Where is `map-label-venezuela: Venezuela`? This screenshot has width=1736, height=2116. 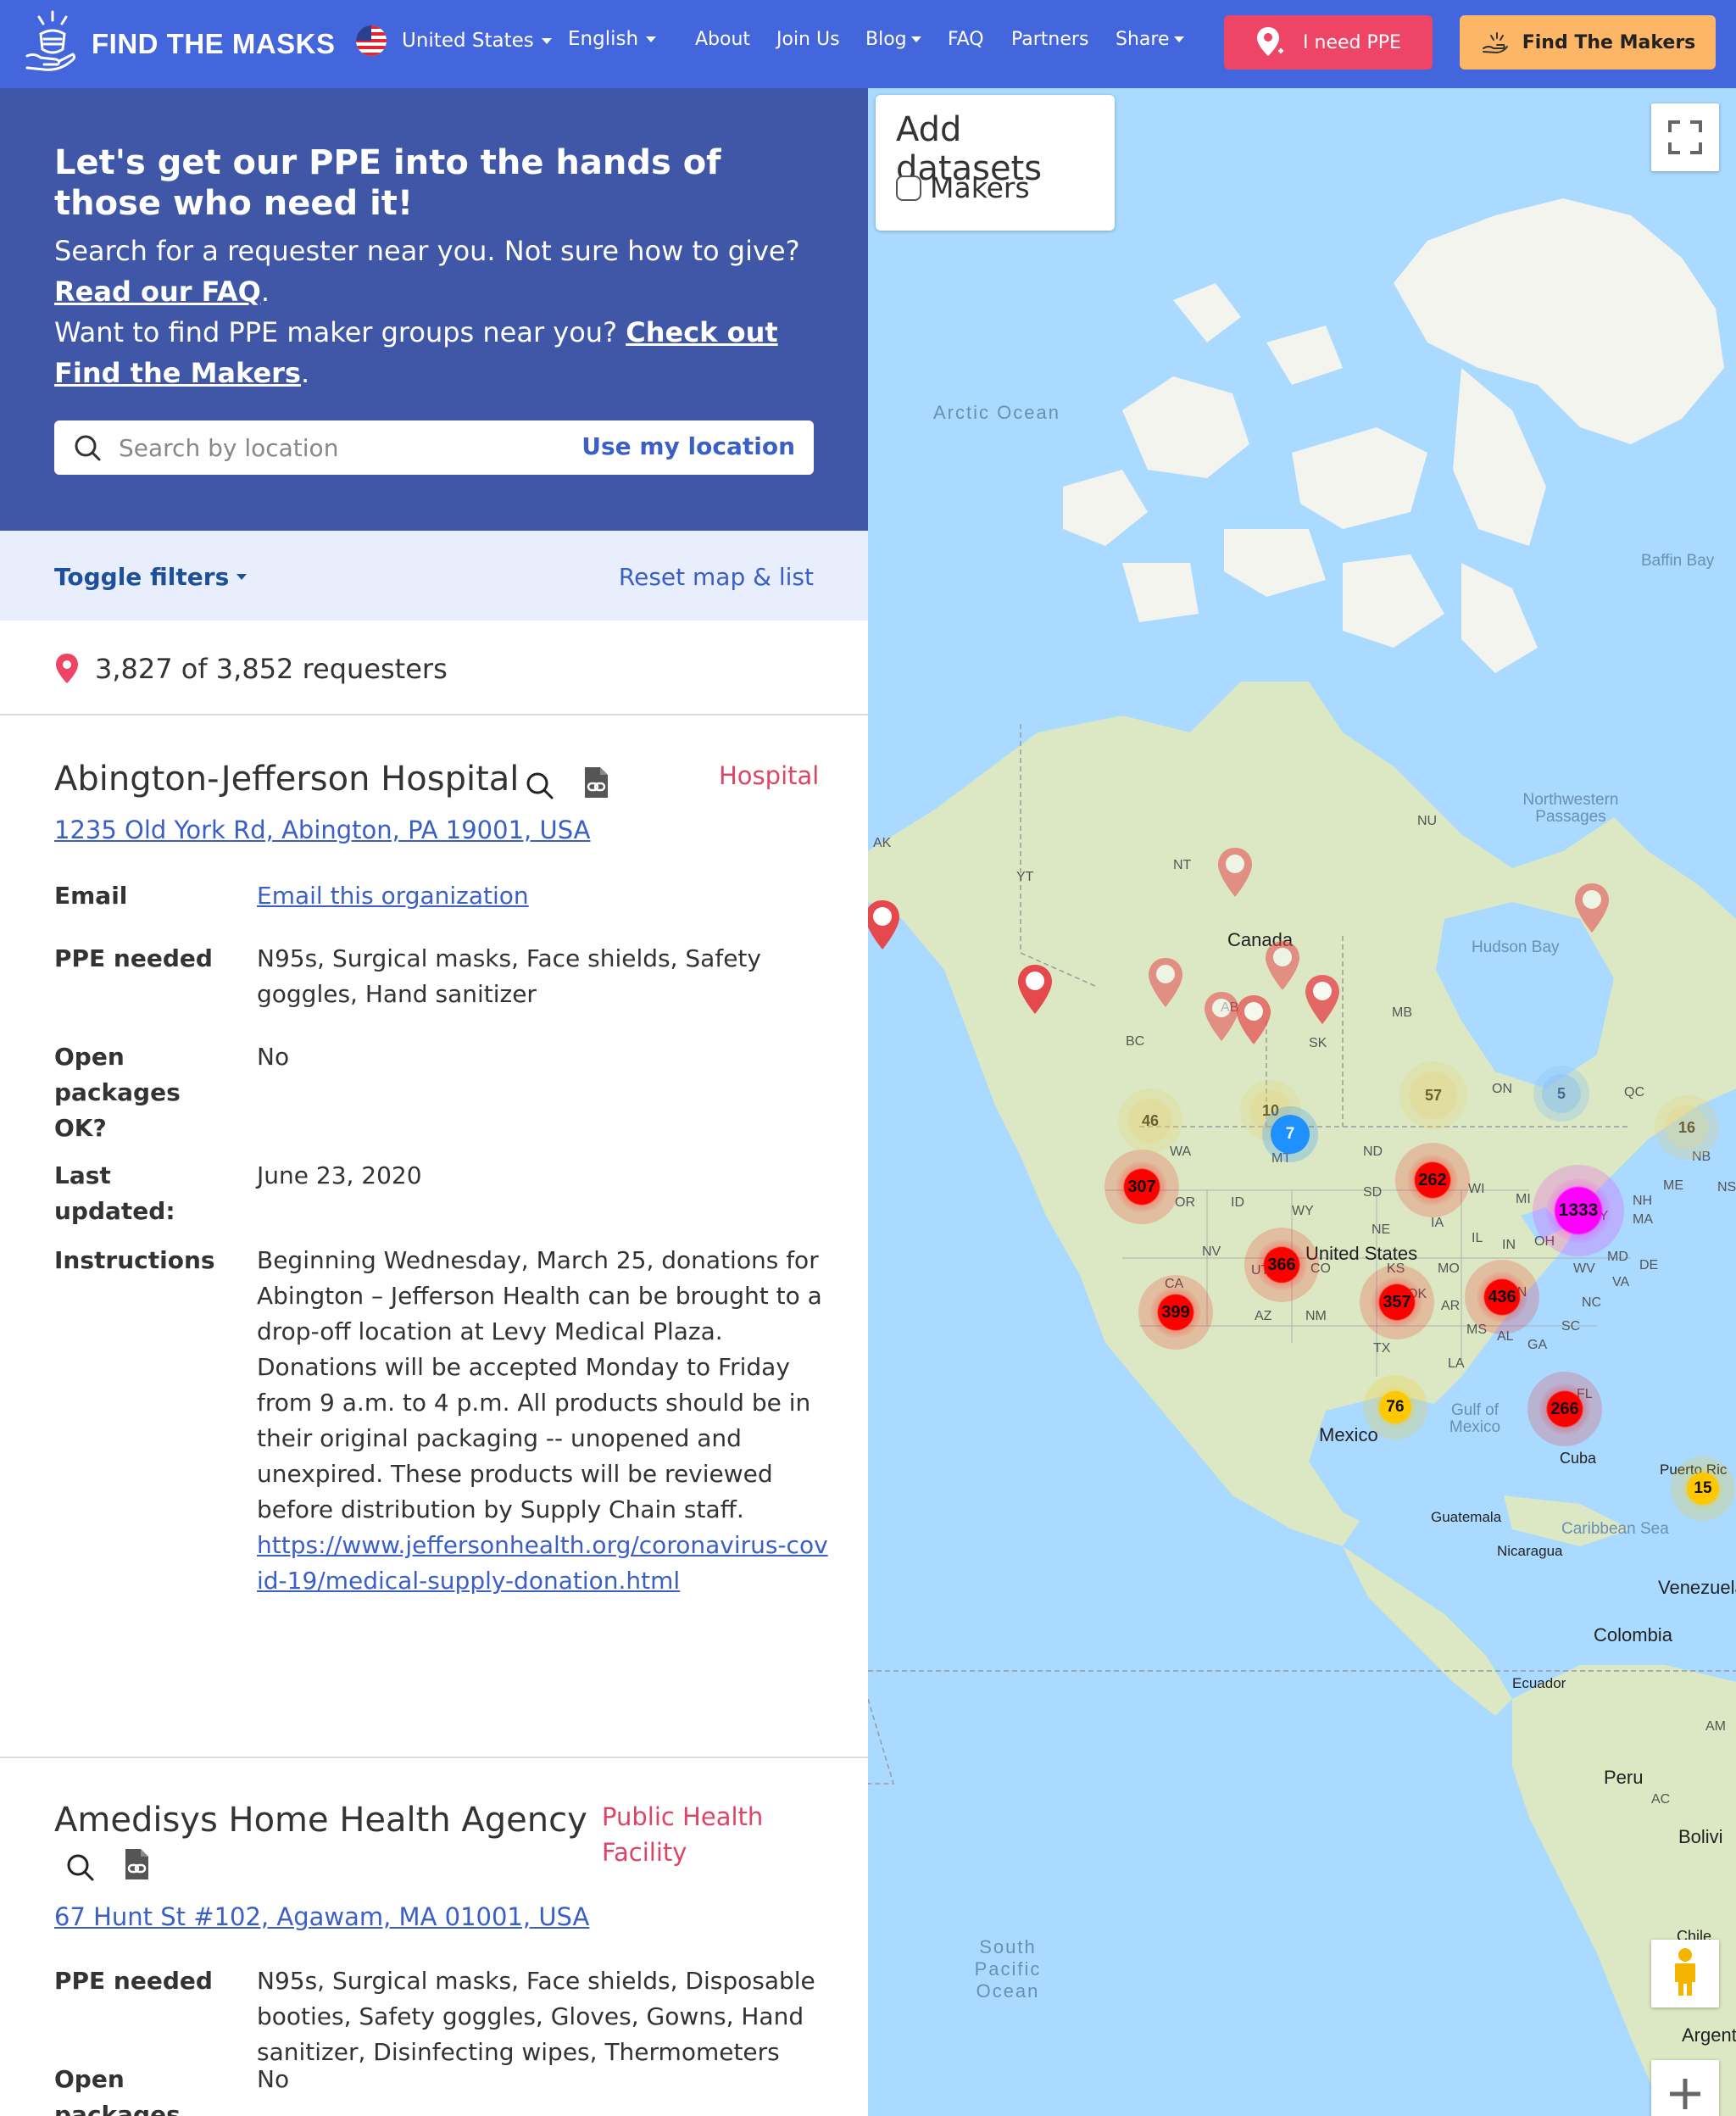 map-label-venezuela: Venezuela is located at coordinates (1697, 1587).